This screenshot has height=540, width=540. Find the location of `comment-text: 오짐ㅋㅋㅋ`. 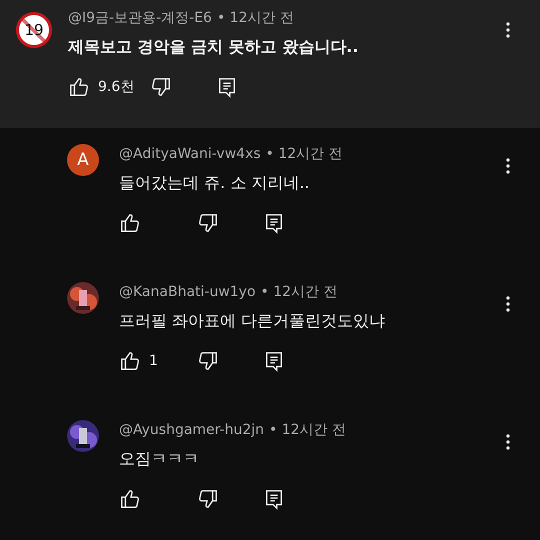

comment-text: 오짐ㅋㅋㅋ is located at coordinates (159, 459).